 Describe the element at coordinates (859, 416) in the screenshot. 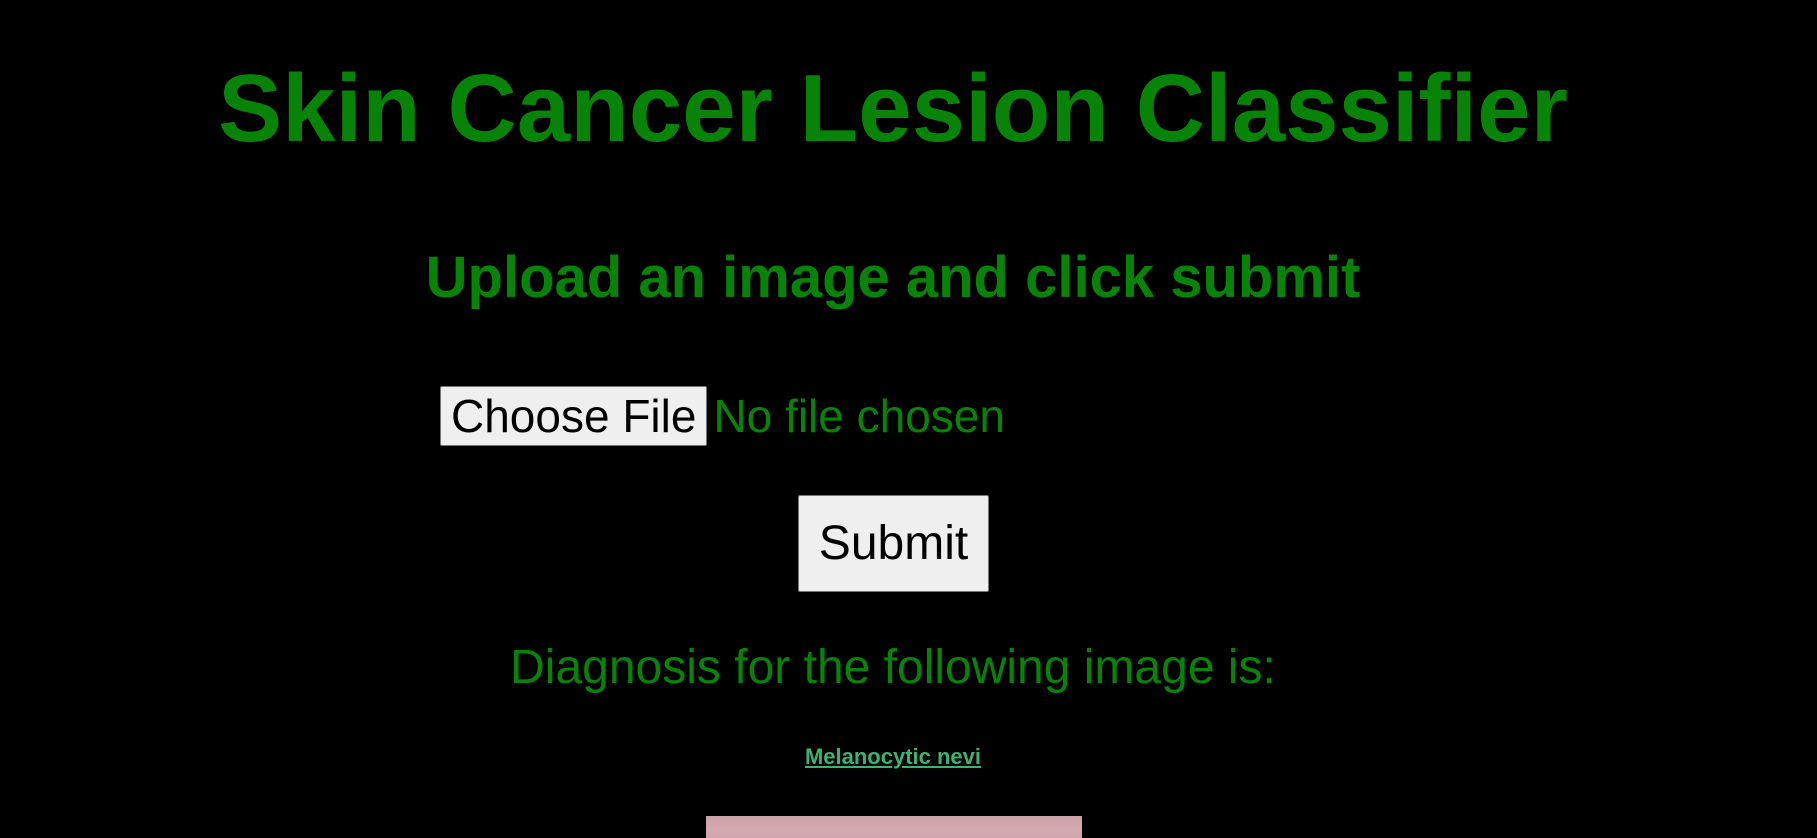

I see `file-status-text: No file chosen` at that location.